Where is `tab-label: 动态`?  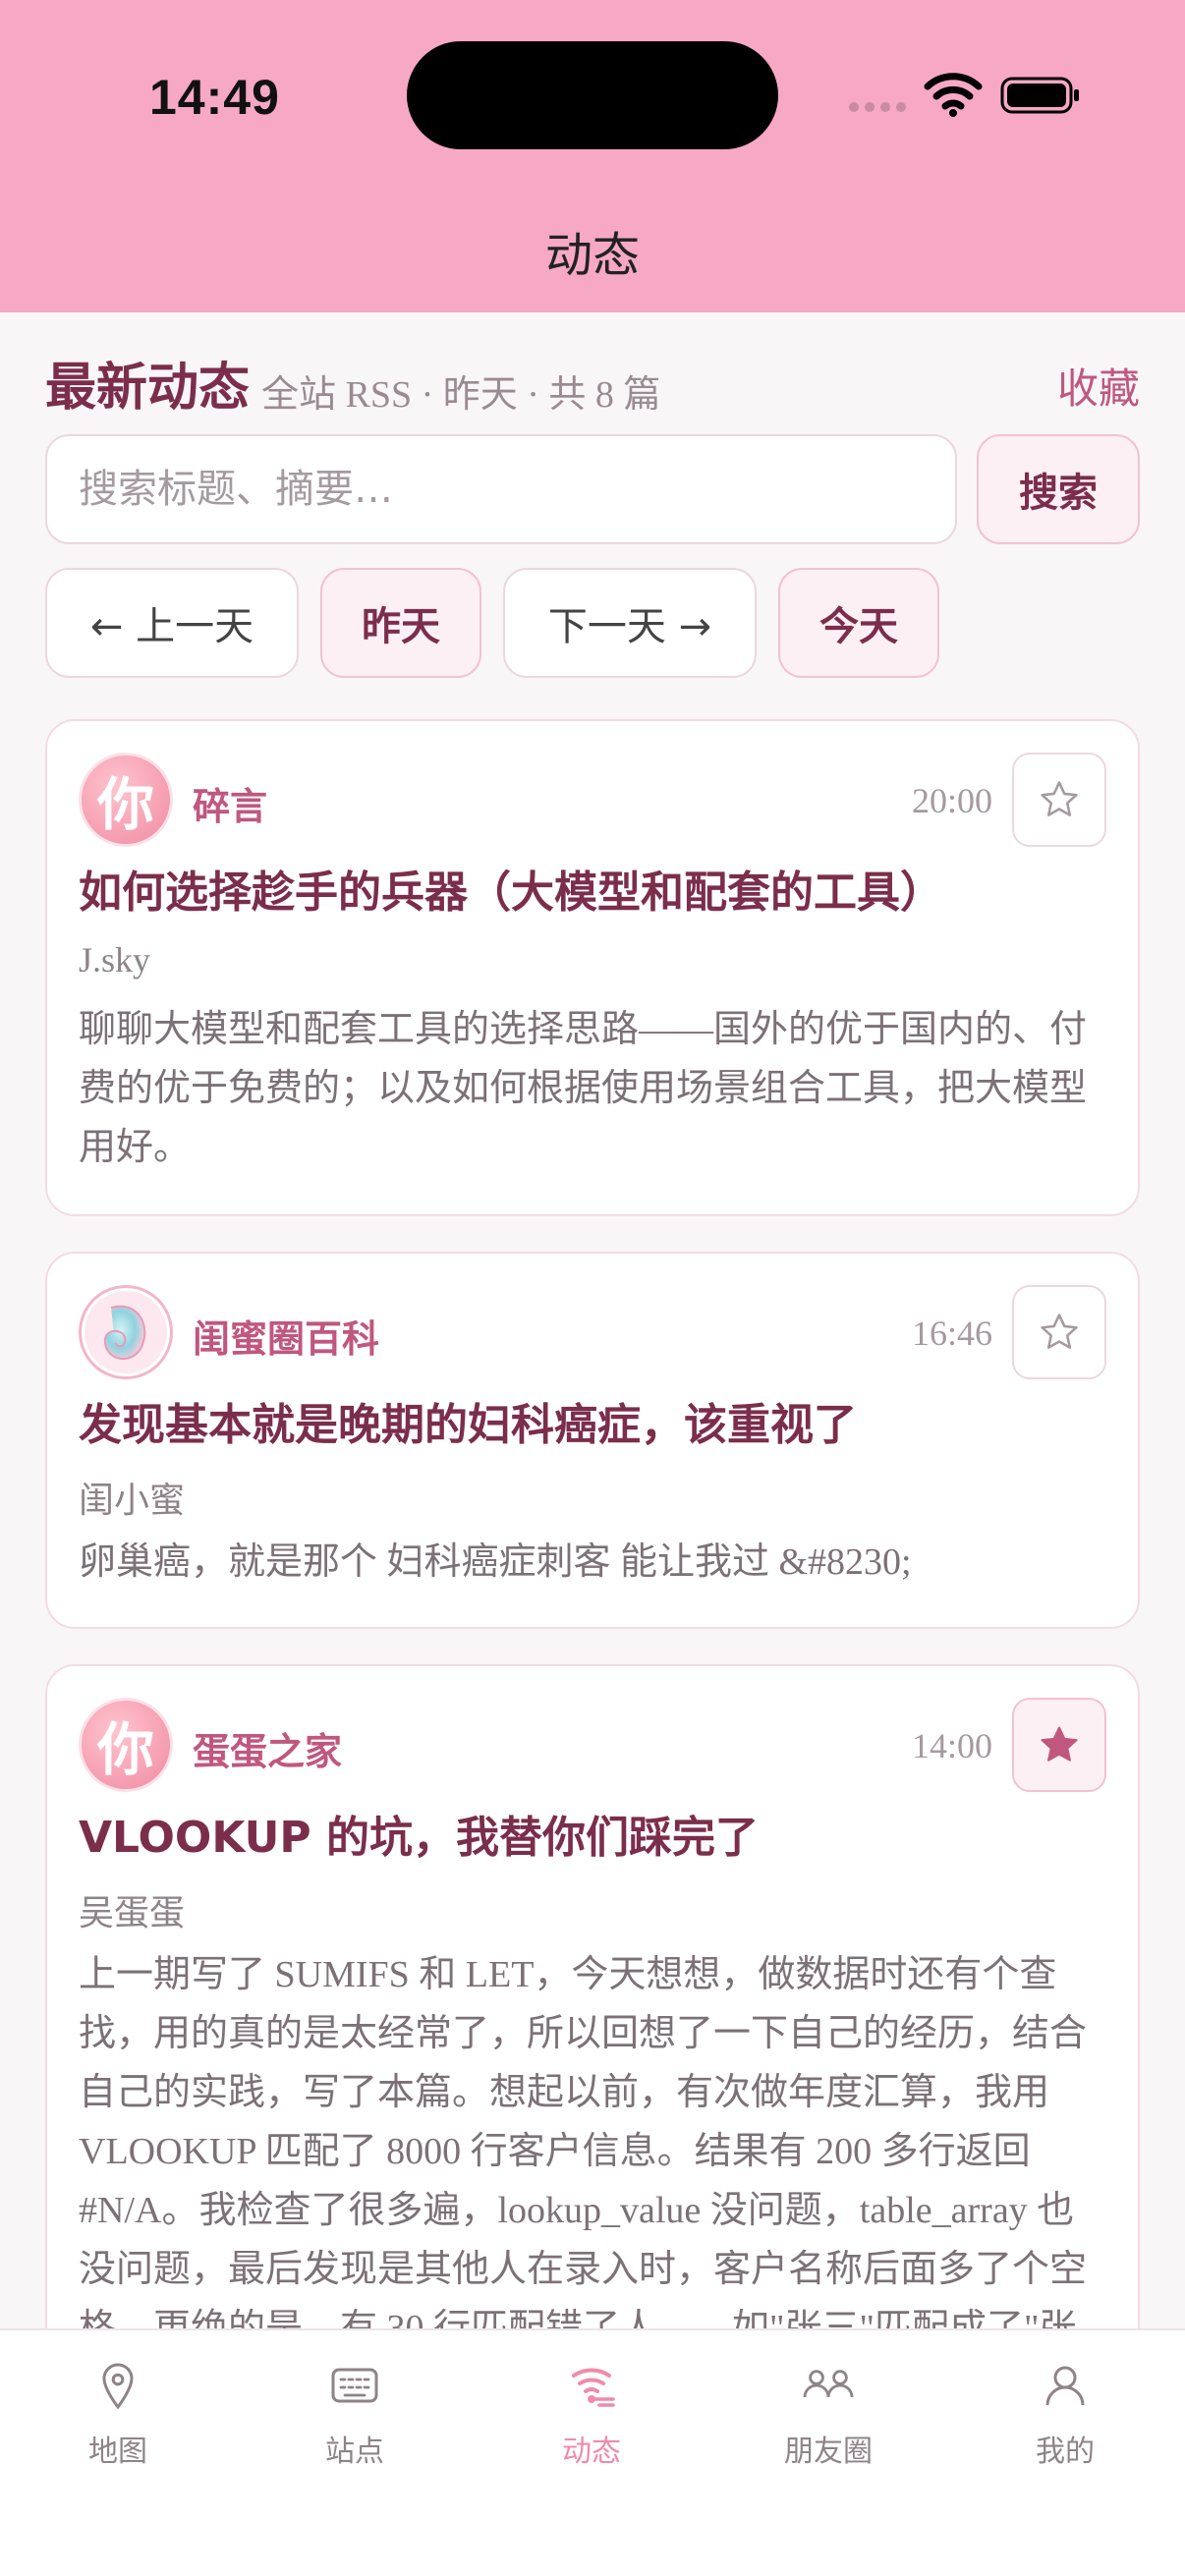
tab-label: 动态 is located at coordinates (592, 2452).